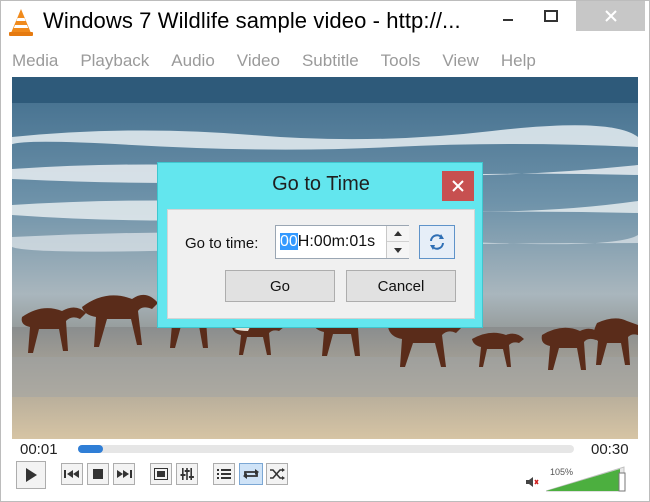  I want to click on time-remainder: H:00m:01s, so click(336, 241).